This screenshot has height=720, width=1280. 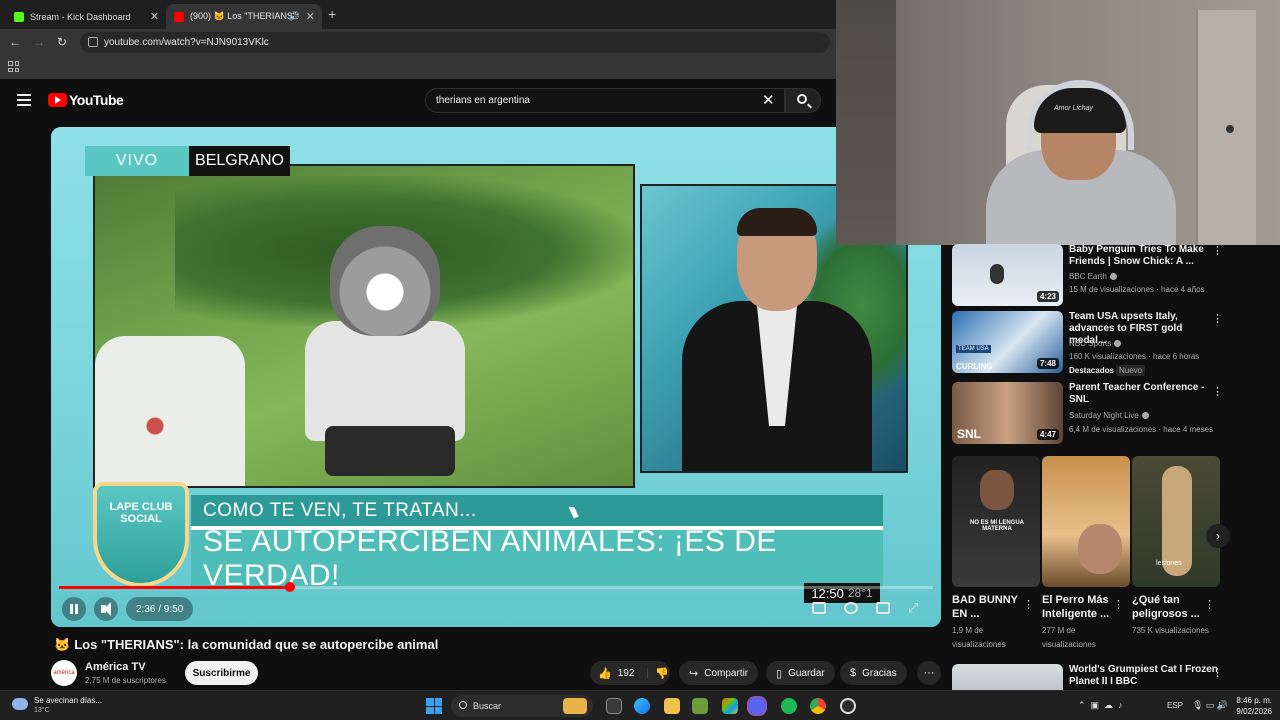 I want to click on search-highlight-icon, so click(x=575, y=706).